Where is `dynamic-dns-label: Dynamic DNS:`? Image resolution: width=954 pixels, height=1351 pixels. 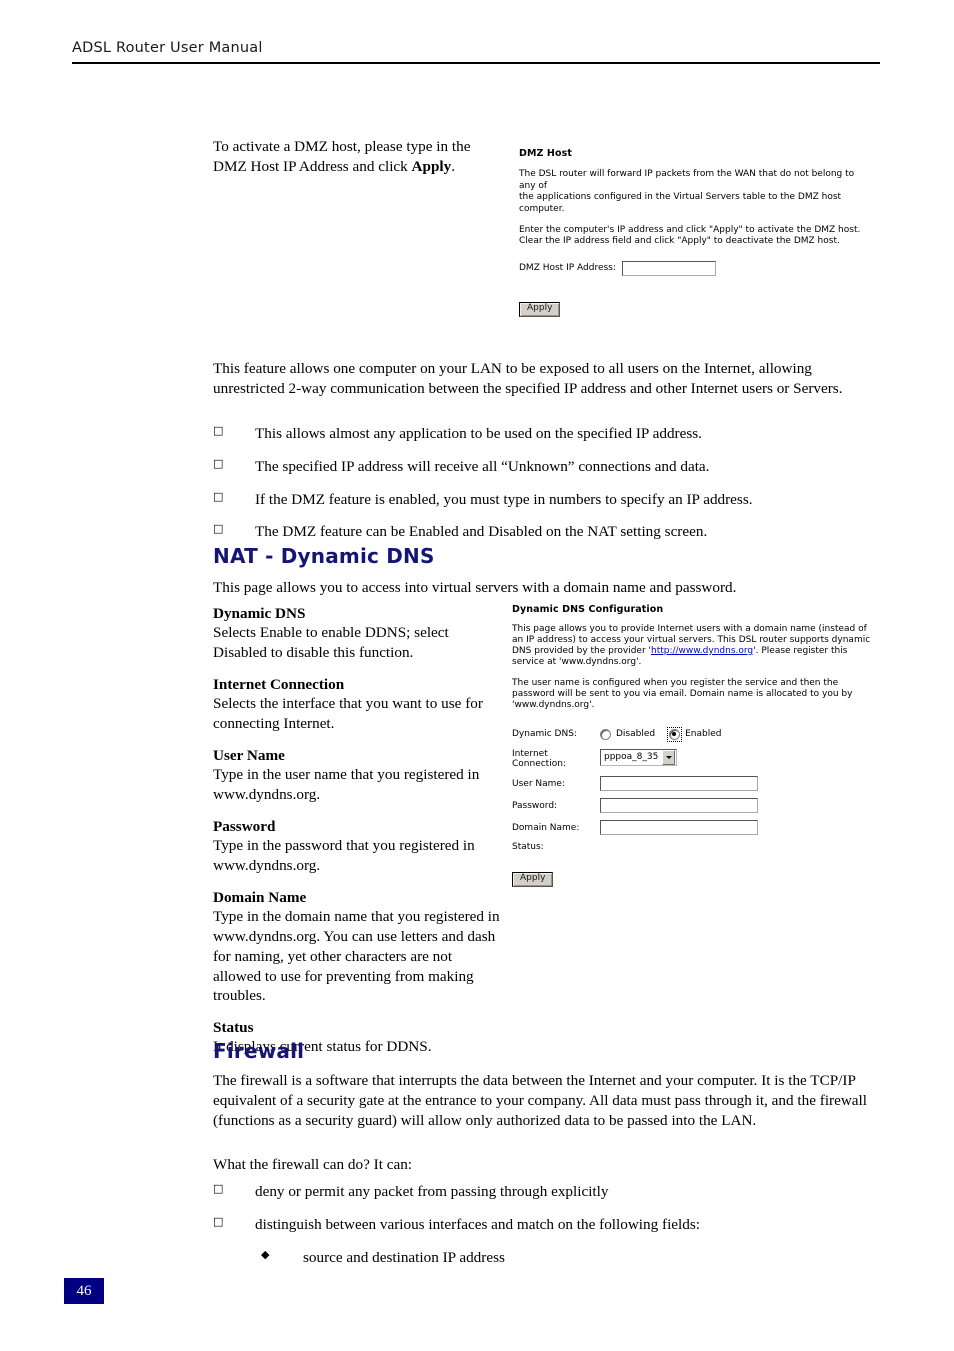 dynamic-dns-label: Dynamic DNS: is located at coordinates (544, 734).